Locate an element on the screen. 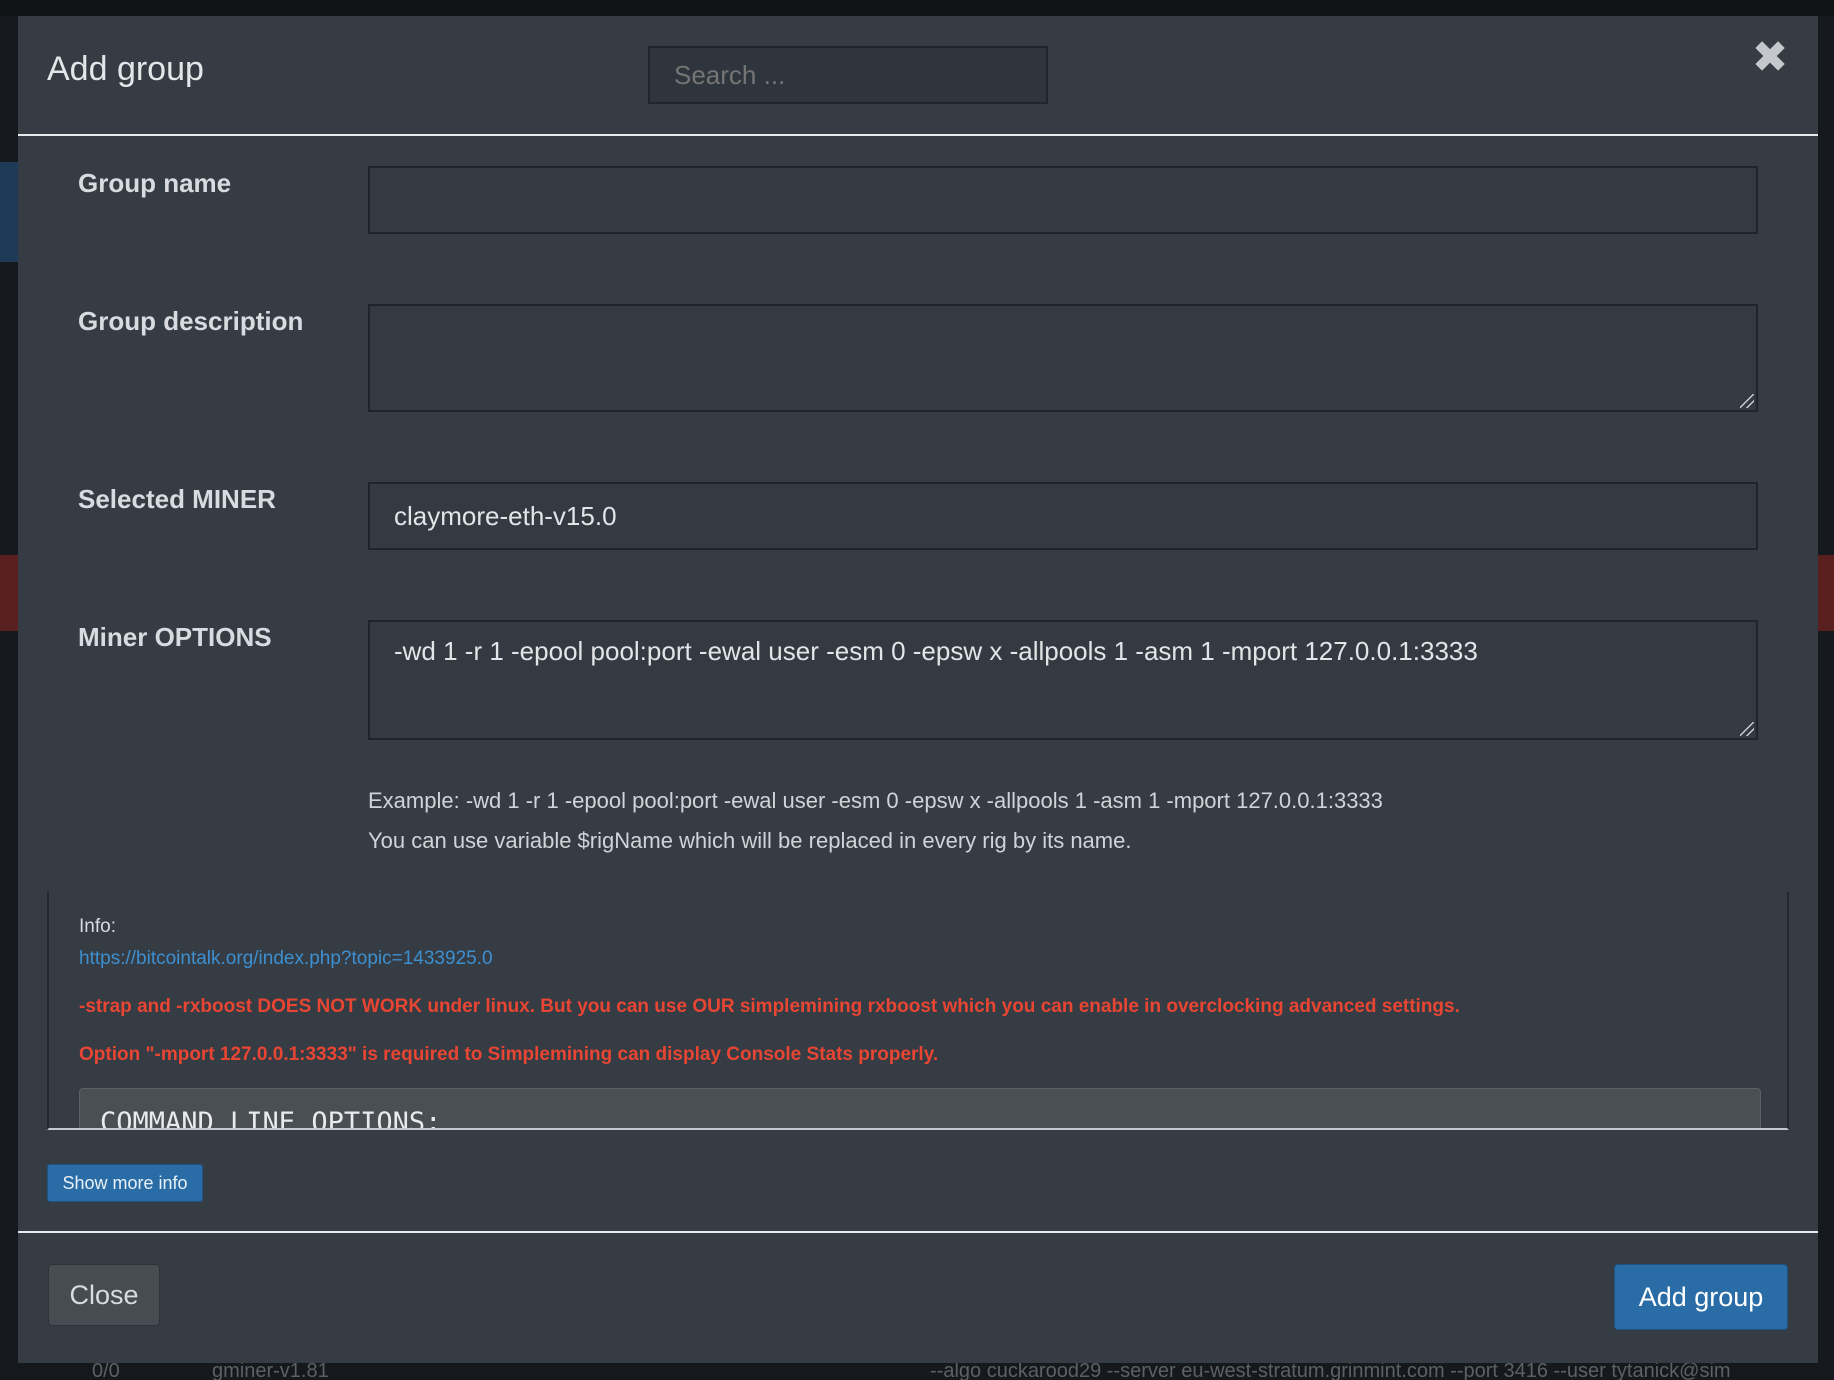 The image size is (1834, 1380). miner-options-label: Miner OPTIONS is located at coordinates (175, 637).